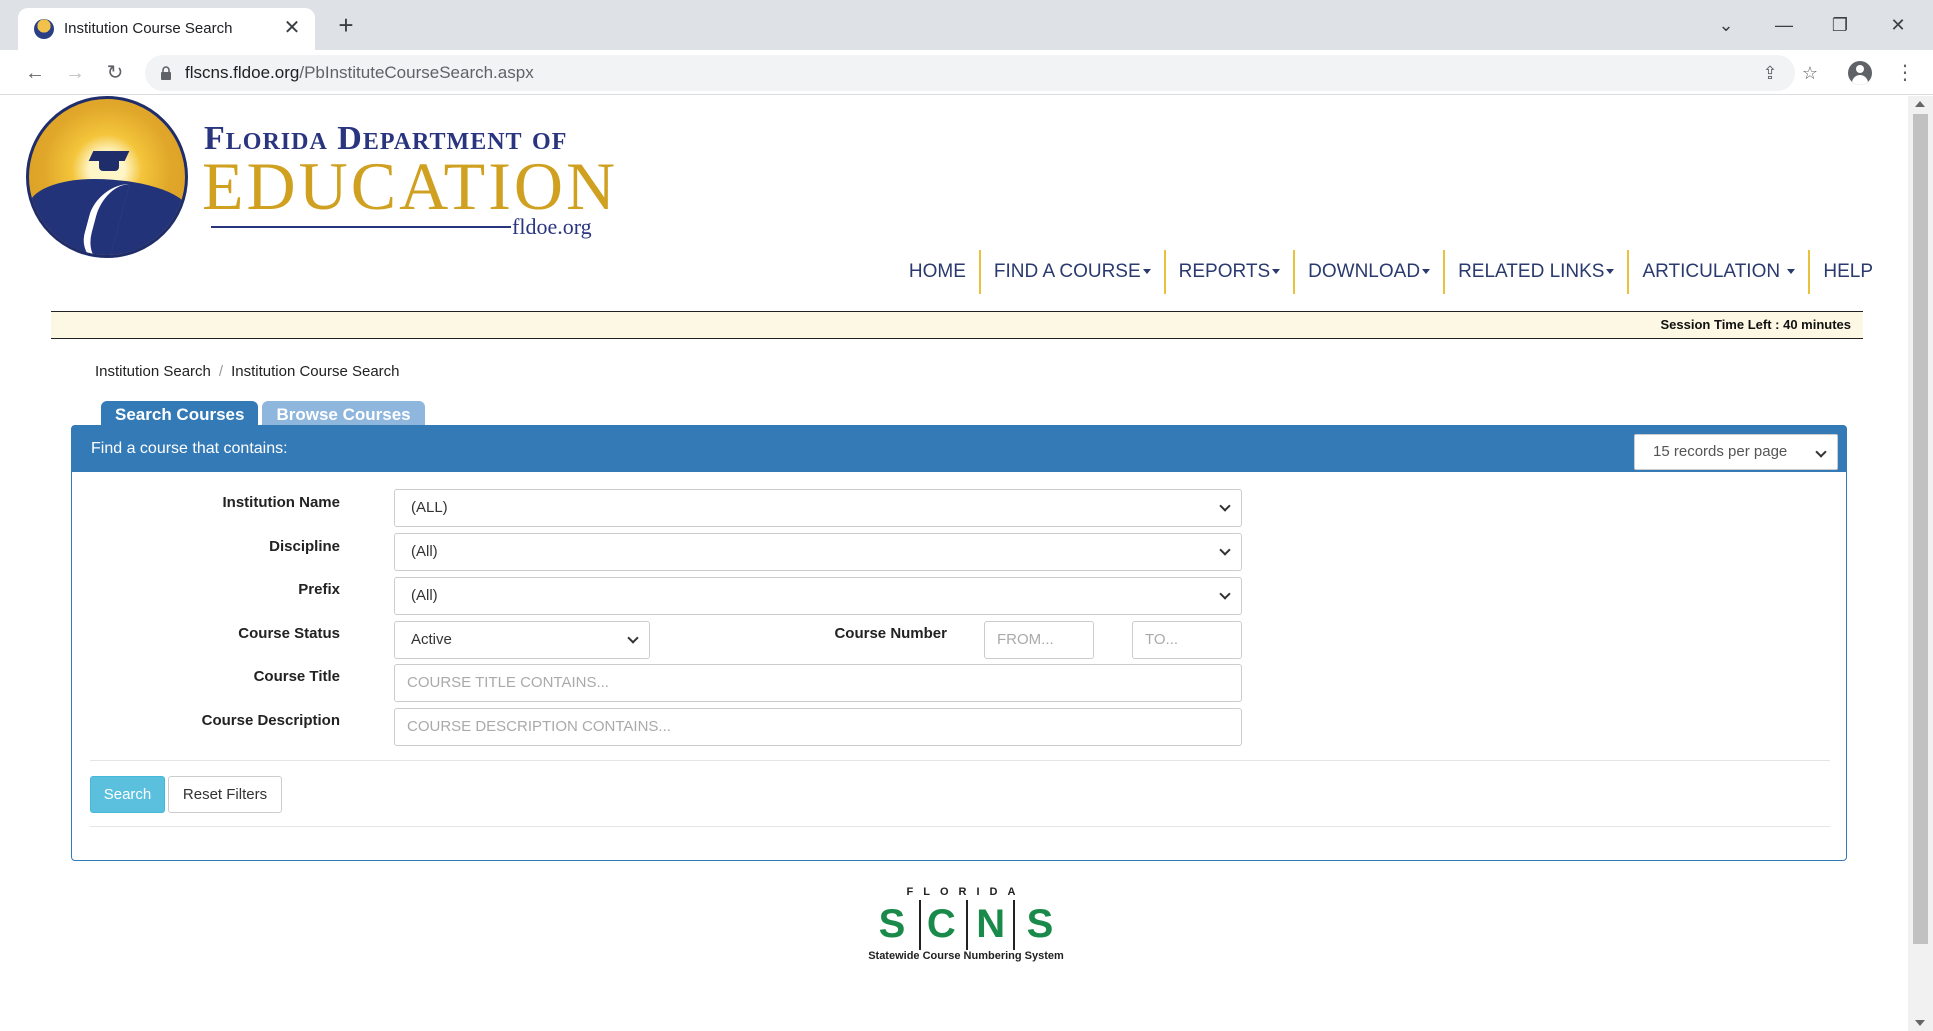  What do you see at coordinates (289, 633) in the screenshot?
I see `course-status-label: Course Status` at bounding box center [289, 633].